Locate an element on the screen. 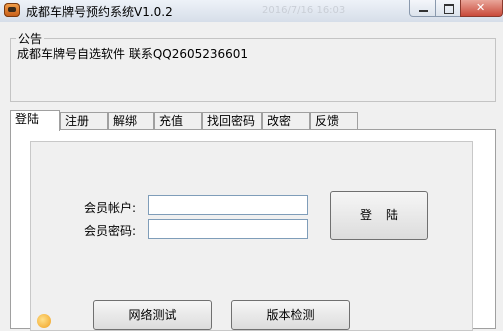 The height and width of the screenshot is (331, 503). version-check-button: 版本检测 is located at coordinates (290, 315).